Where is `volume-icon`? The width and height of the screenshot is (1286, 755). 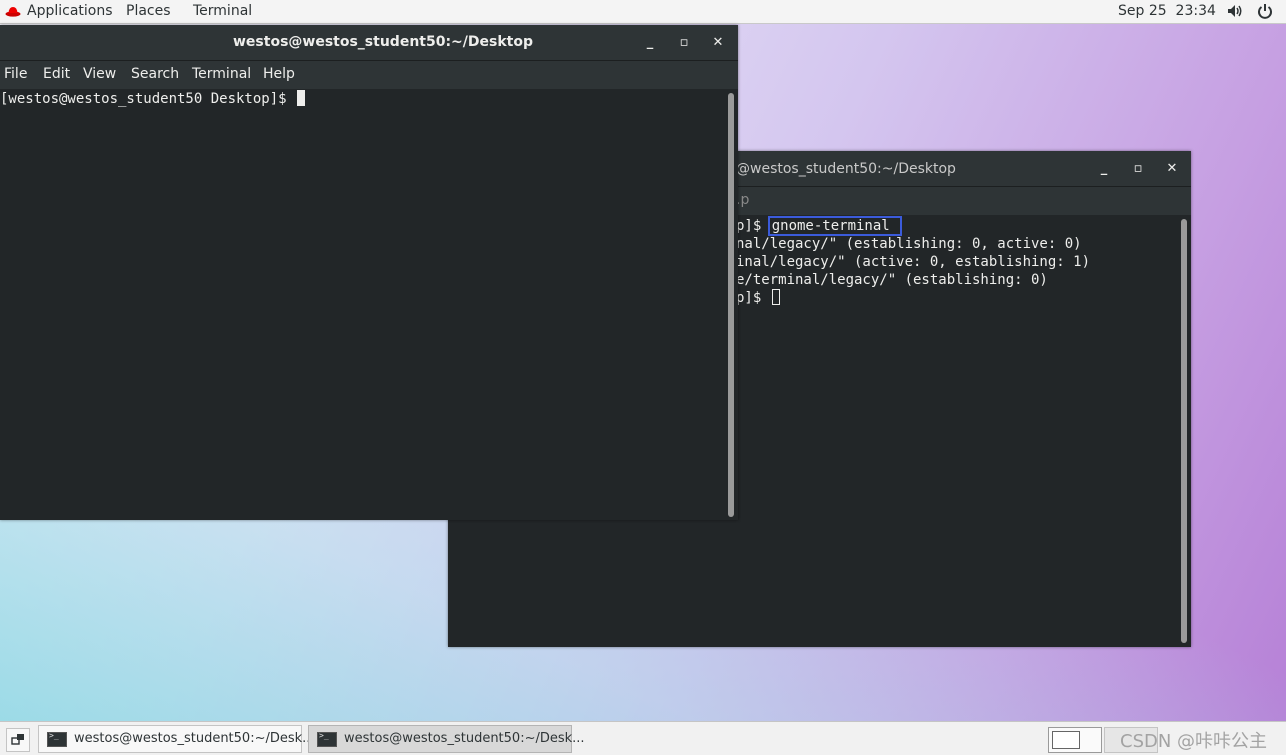
volume-icon is located at coordinates (1235, 11).